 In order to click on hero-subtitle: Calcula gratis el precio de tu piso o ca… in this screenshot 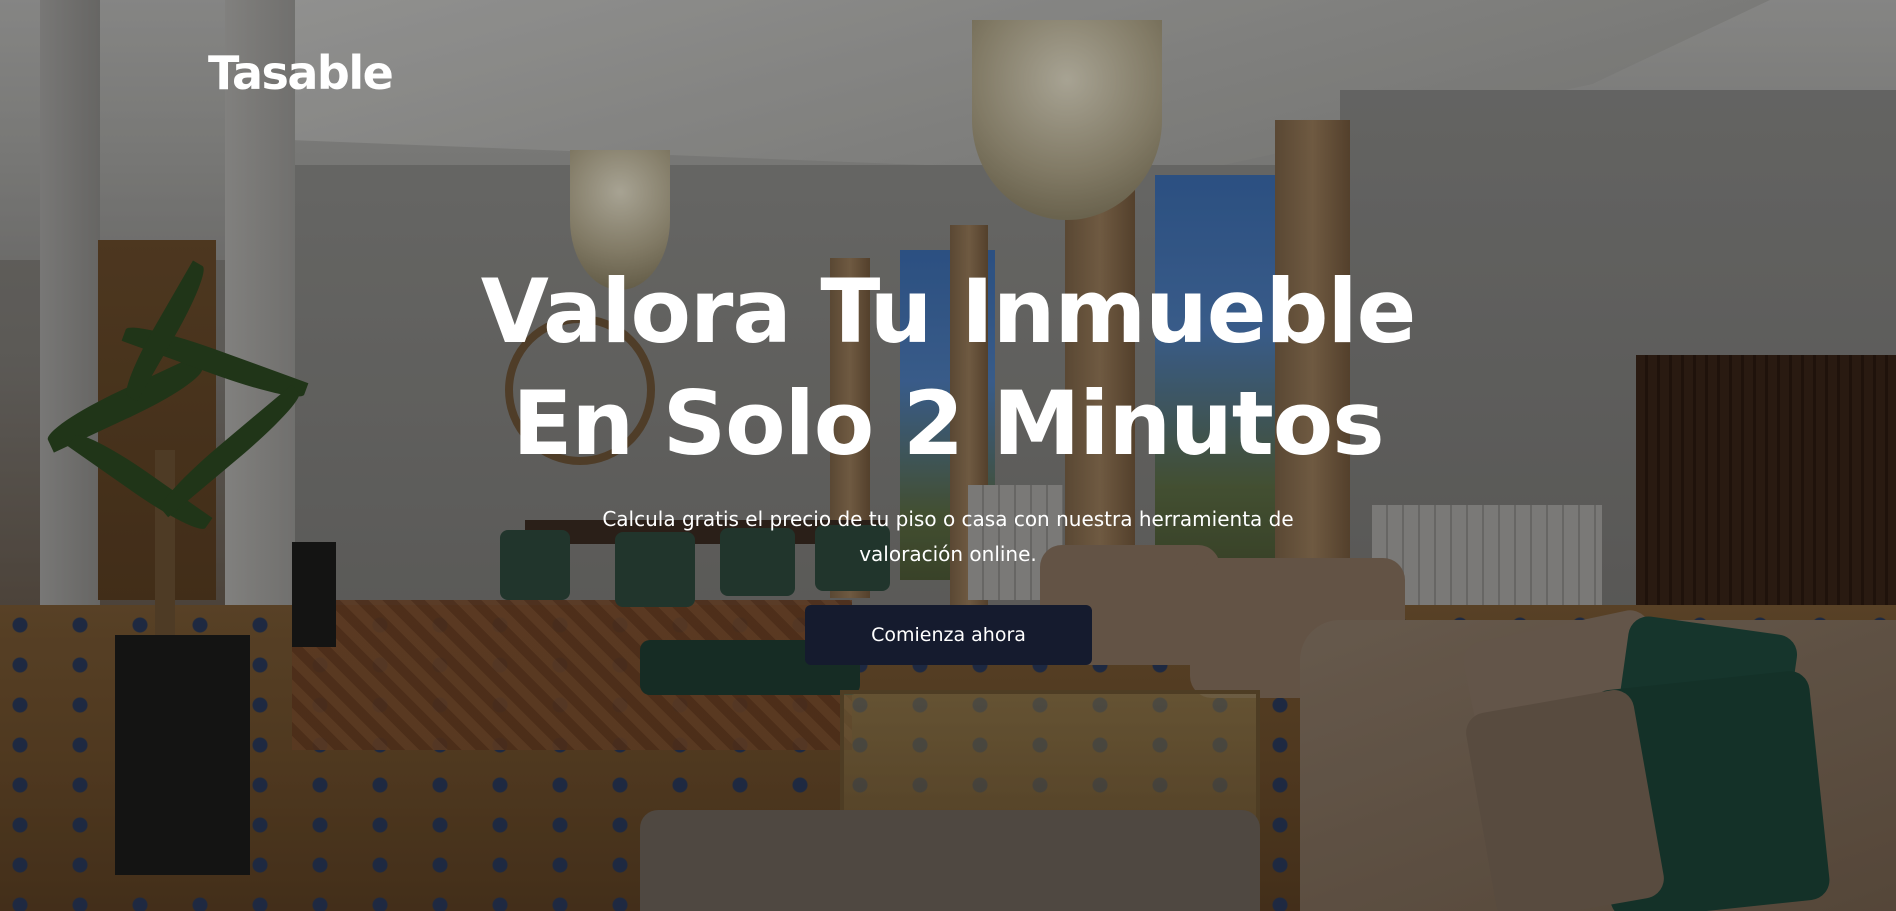, I will do `click(948, 536)`.